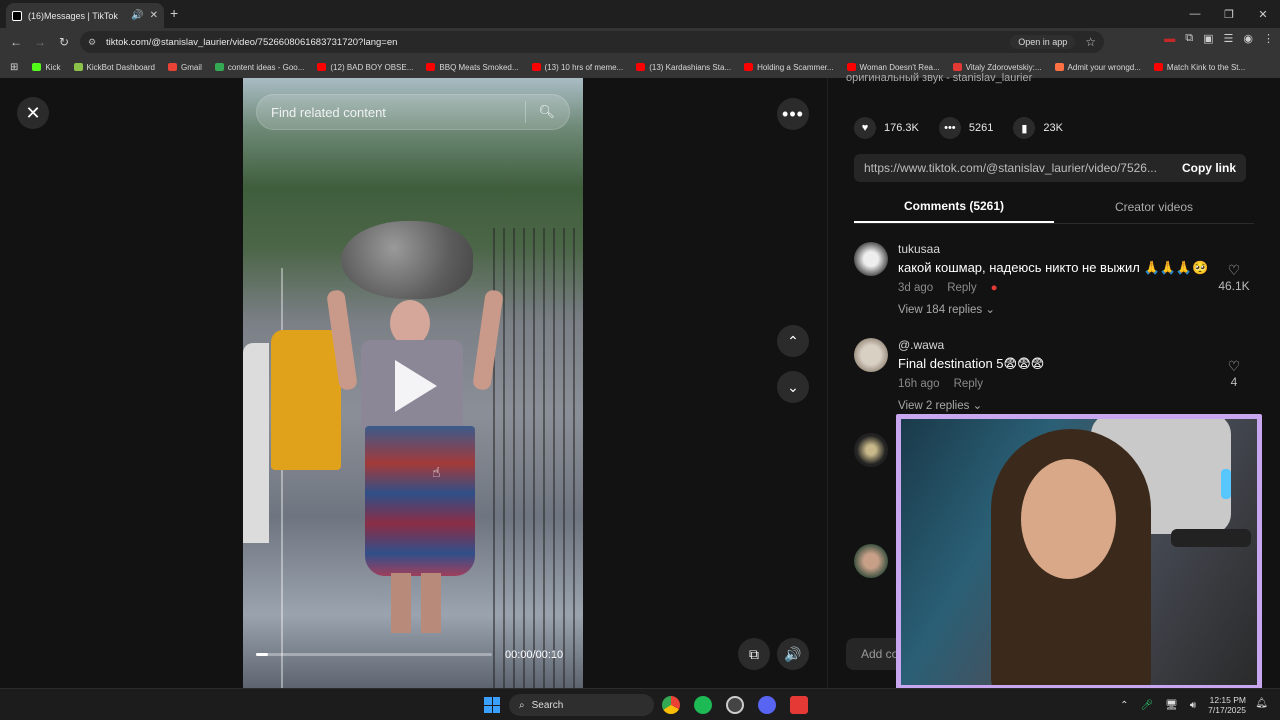 The height and width of the screenshot is (720, 1280). Describe the element at coordinates (1169, 39) in the screenshot. I see `extension-icon: ▬` at that location.